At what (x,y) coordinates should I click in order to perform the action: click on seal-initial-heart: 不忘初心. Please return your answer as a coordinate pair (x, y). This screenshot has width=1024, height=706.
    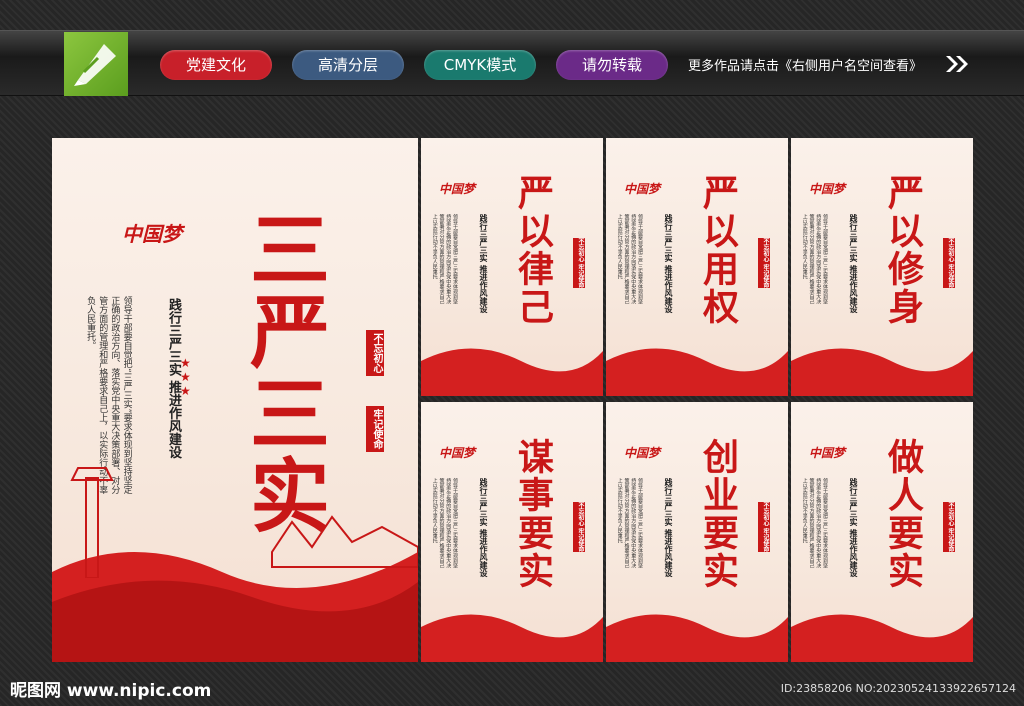
    Looking at the image, I should click on (375, 353).